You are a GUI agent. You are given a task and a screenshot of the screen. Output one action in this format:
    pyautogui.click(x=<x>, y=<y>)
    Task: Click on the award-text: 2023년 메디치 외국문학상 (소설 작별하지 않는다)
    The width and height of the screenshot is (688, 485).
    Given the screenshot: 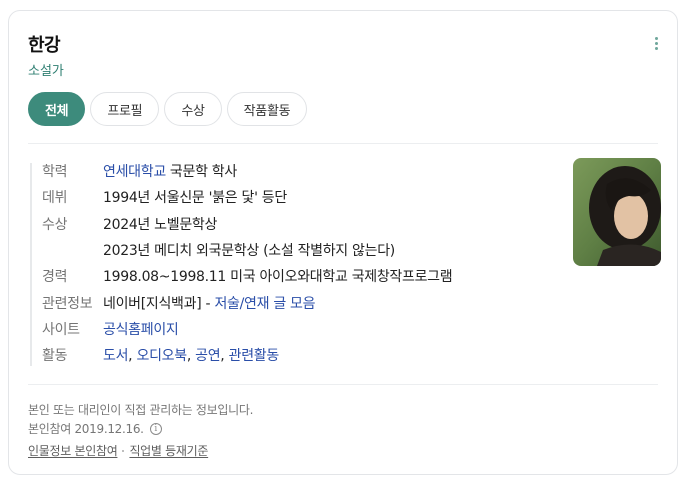 What is the action you would take?
    pyautogui.click(x=249, y=251)
    